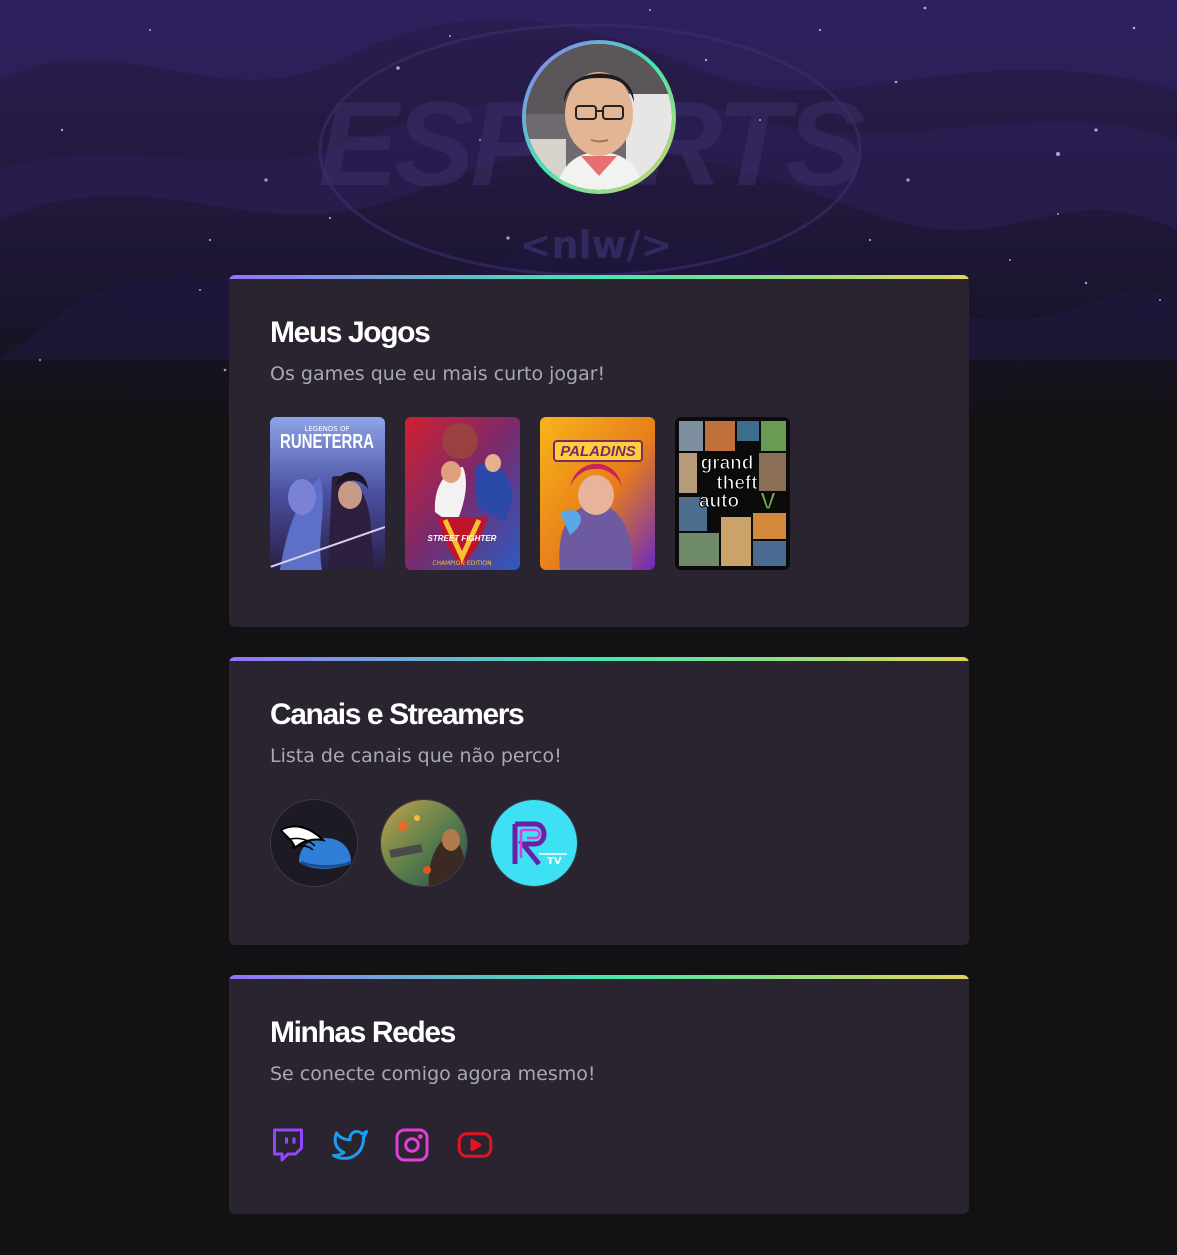  I want to click on youtube-link, so click(474, 1145).